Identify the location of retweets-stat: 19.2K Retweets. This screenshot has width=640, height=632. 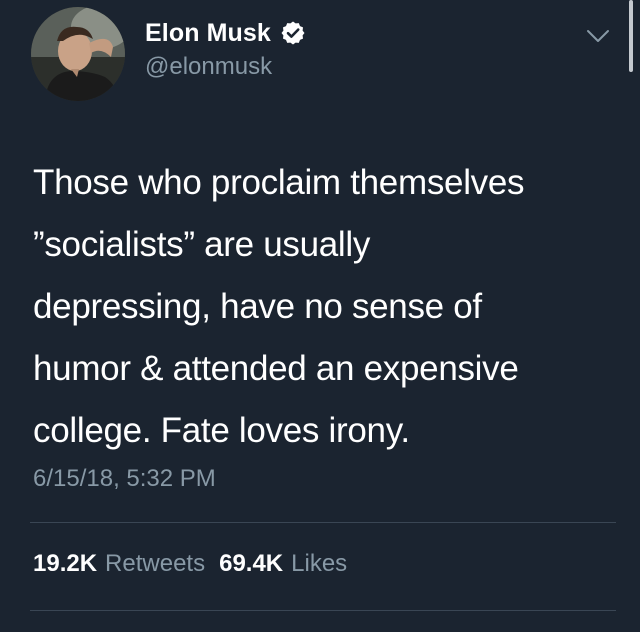
(119, 564).